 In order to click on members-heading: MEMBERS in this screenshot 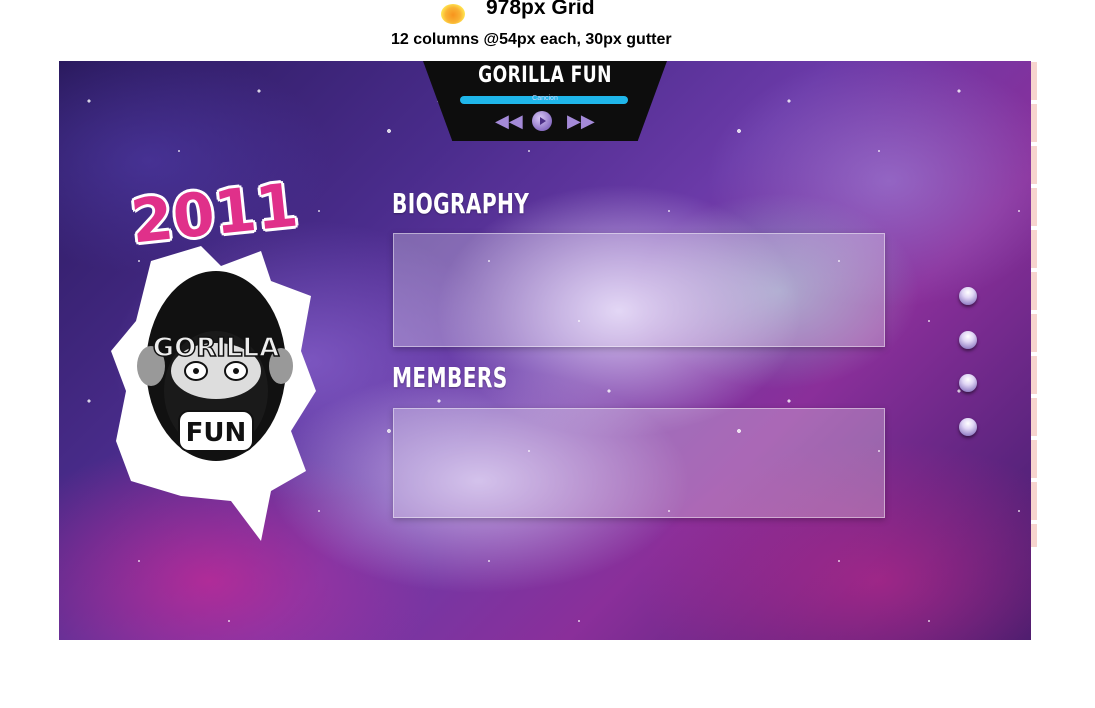, I will do `click(450, 377)`.